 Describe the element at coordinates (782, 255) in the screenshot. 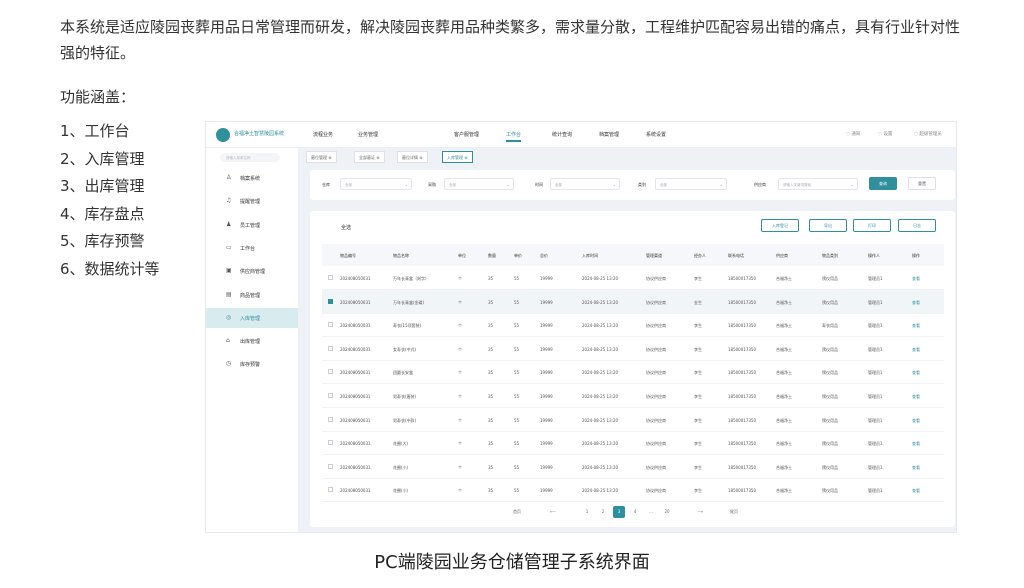

I see `column-header: 供应商` at that location.